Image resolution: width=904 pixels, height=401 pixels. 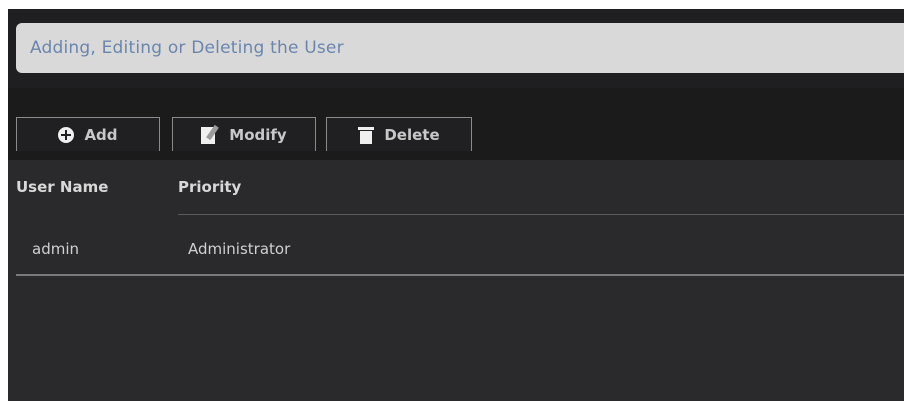 What do you see at coordinates (62, 187) in the screenshot?
I see `column-header-user-name: User Name` at bounding box center [62, 187].